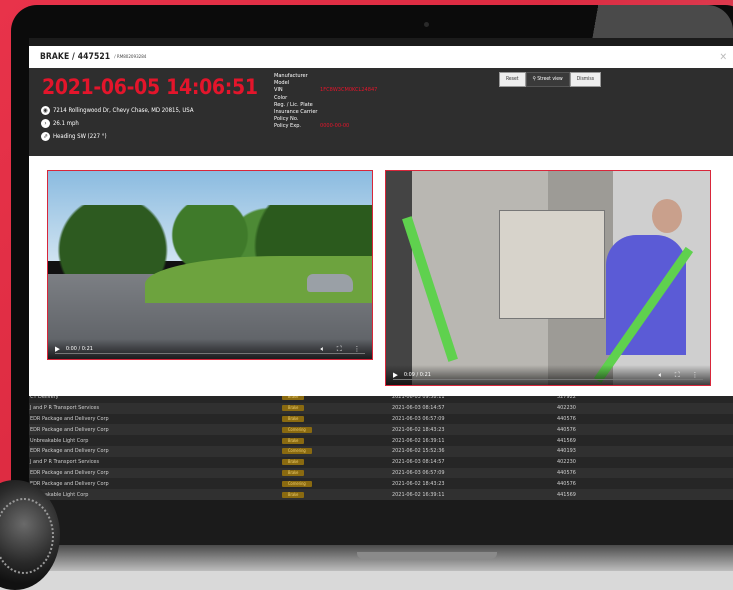 The image size is (733, 590). Describe the element at coordinates (45, 136) in the screenshot. I see `compass-icon: ⇗` at that location.